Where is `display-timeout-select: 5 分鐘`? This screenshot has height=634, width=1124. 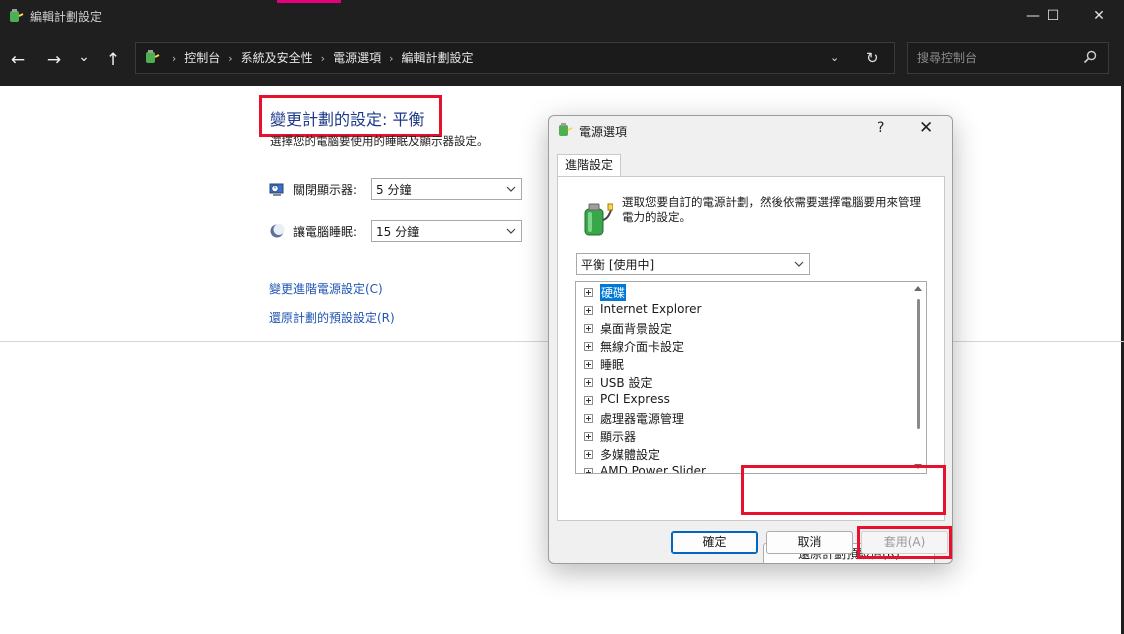
display-timeout-select: 5 分鐘 is located at coordinates (446, 189).